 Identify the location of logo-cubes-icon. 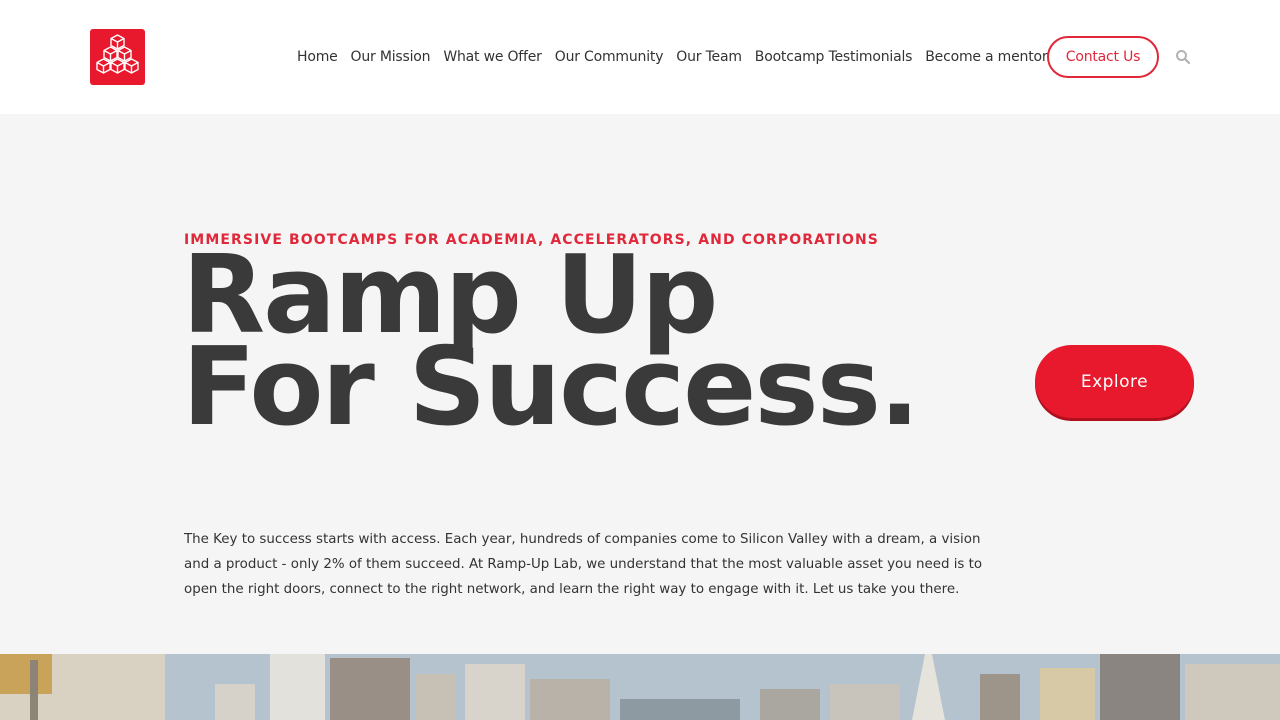
(117, 57).